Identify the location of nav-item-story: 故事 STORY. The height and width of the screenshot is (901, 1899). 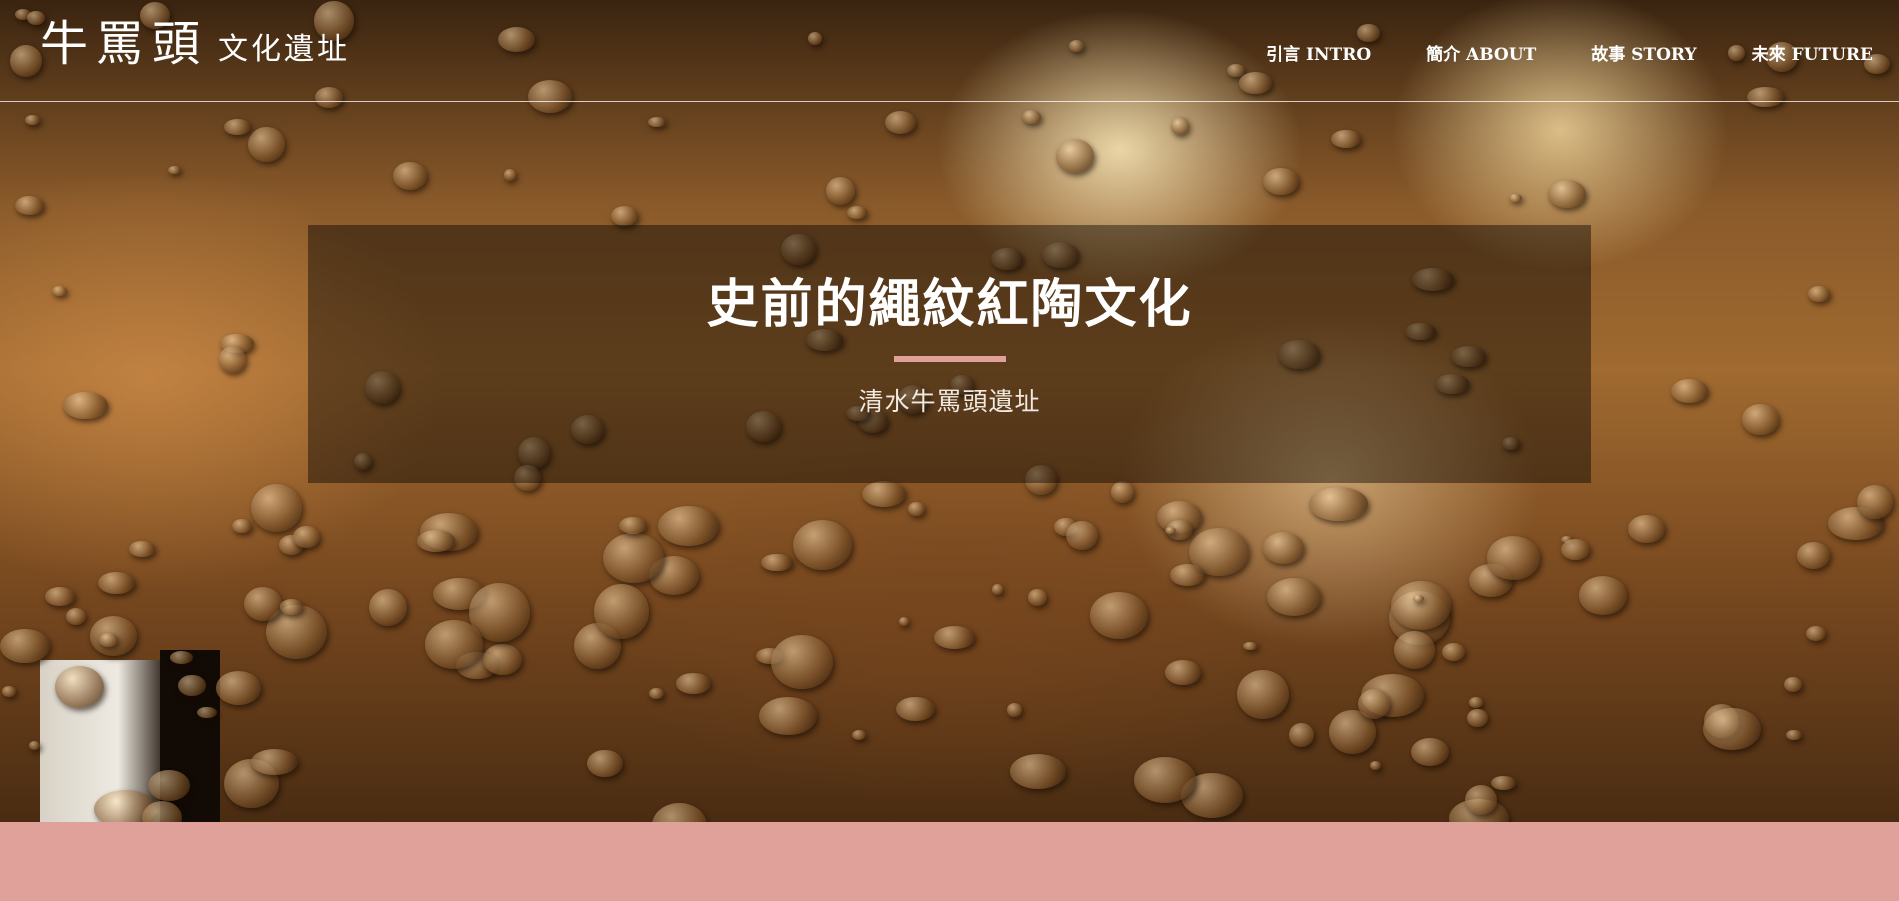
(1643, 52).